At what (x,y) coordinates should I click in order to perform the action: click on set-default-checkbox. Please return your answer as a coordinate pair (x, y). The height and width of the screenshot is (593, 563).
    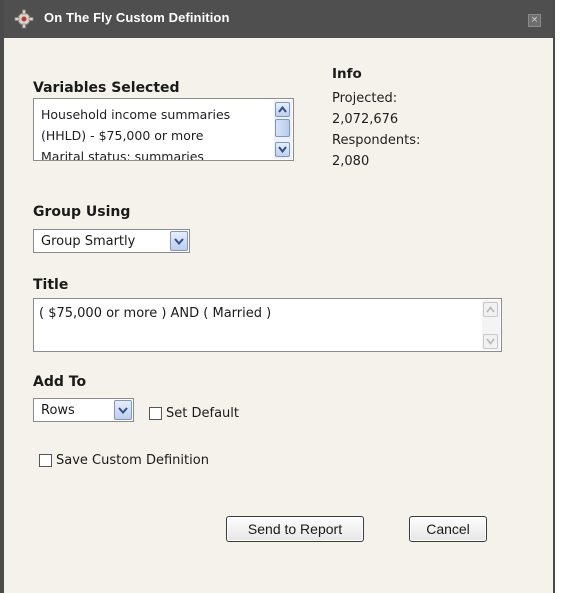
    Looking at the image, I should click on (155, 413).